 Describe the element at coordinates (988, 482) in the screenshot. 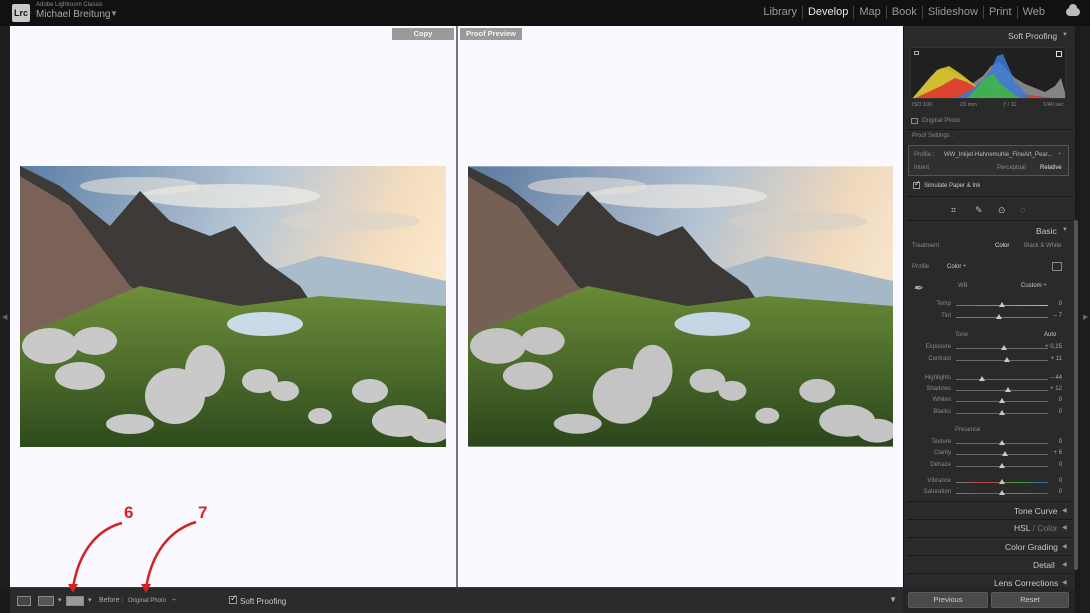

I see `slider-vibrance: Vibrance 0` at that location.